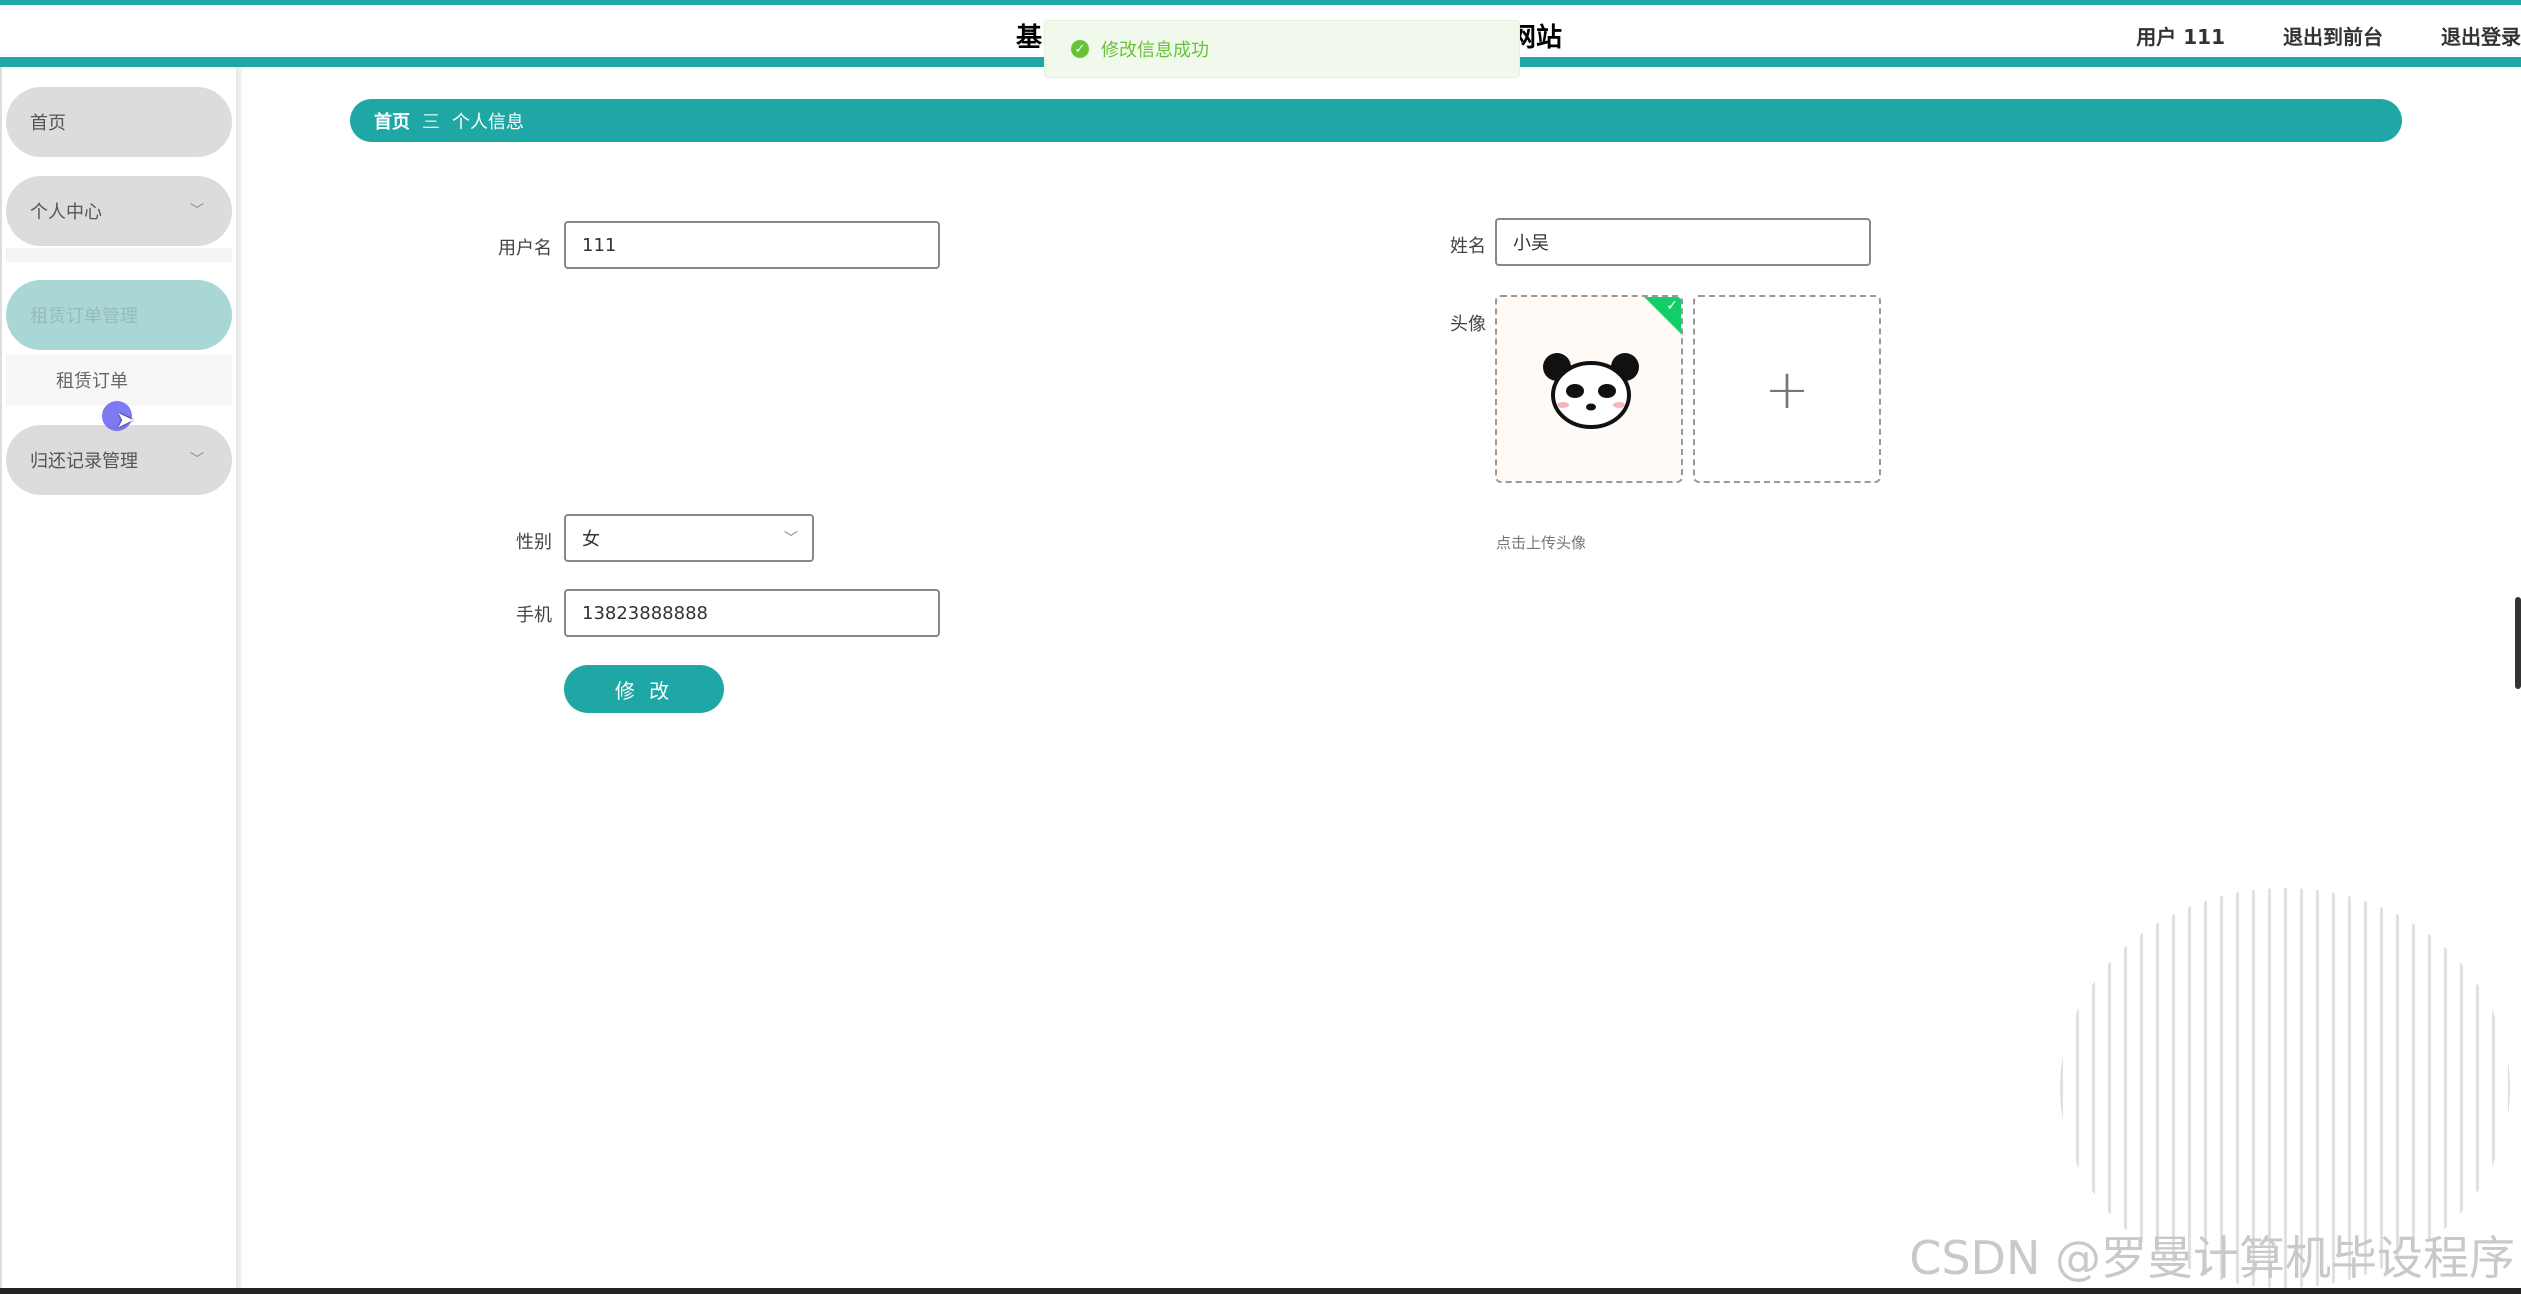 This screenshot has width=2521, height=1294. What do you see at coordinates (525, 248) in the screenshot?
I see `username-label: 用户名` at bounding box center [525, 248].